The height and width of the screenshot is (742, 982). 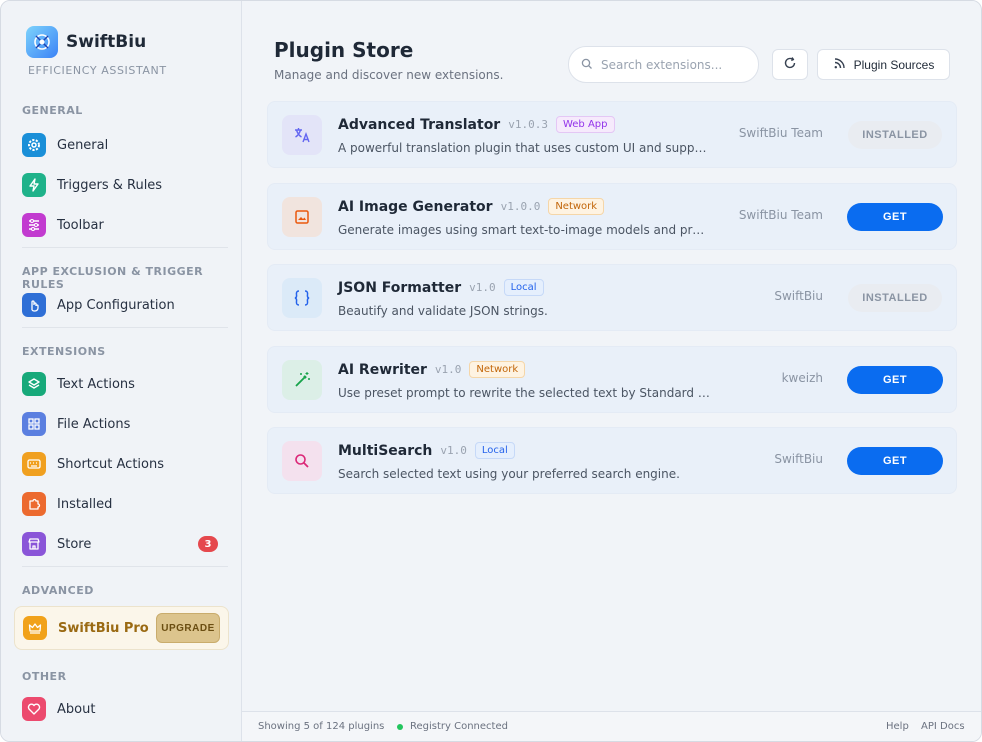 What do you see at coordinates (459, 726) in the screenshot?
I see `registry-status-label: Registry Connected` at bounding box center [459, 726].